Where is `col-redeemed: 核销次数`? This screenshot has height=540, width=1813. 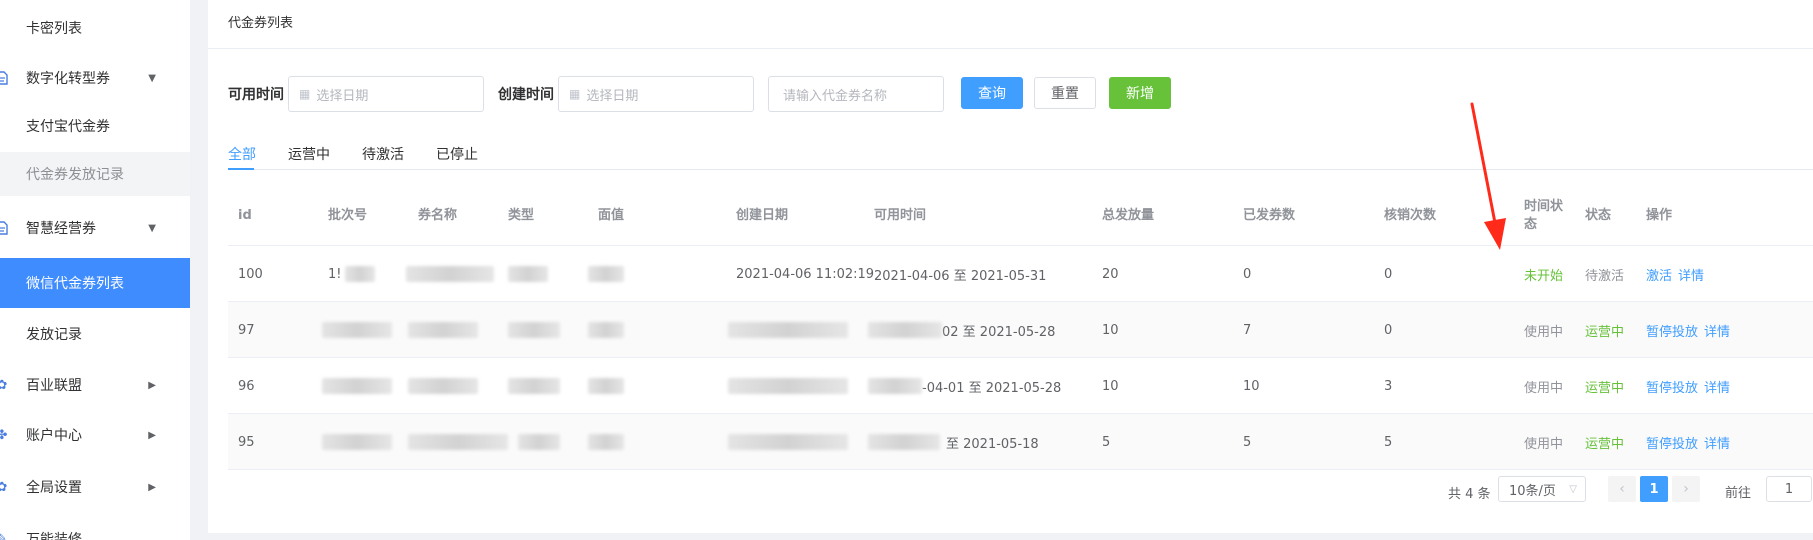 col-redeemed: 核销次数 is located at coordinates (1410, 215).